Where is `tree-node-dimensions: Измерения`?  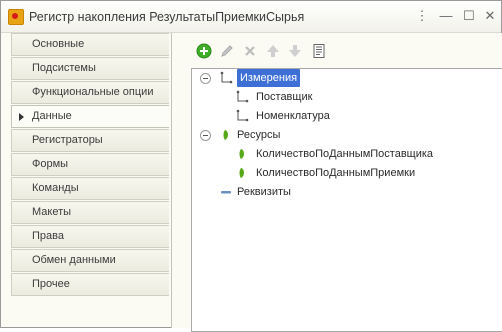
tree-node-dimensions: Измерения is located at coordinates (350, 78).